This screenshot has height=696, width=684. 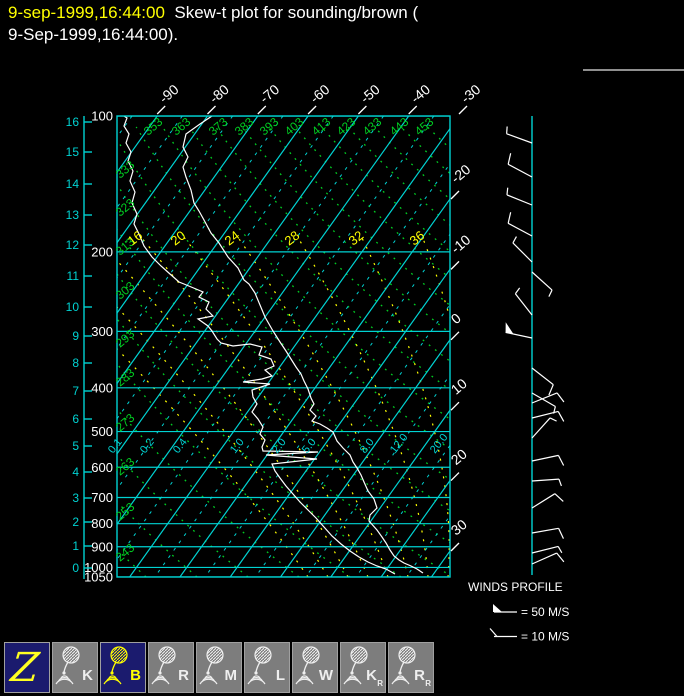 I want to click on theta-label-top: 353, so click(x=153, y=126).